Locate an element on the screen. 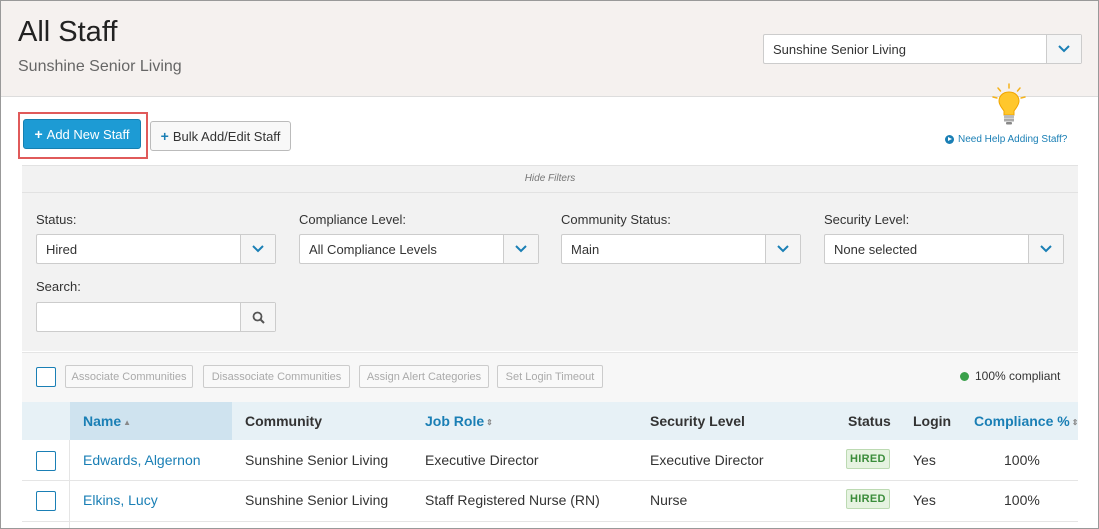 The image size is (1099, 529). community-select: Sunshine Senior Living is located at coordinates (922, 49).